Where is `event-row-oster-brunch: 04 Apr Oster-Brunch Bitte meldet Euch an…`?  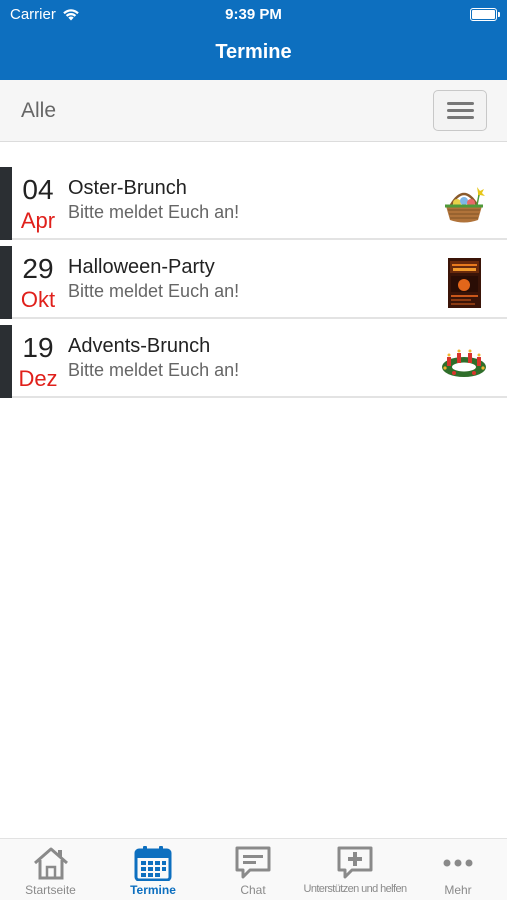
event-row-oster-brunch: 04 Apr Oster-Brunch Bitte meldet Euch an… is located at coordinates (253, 203).